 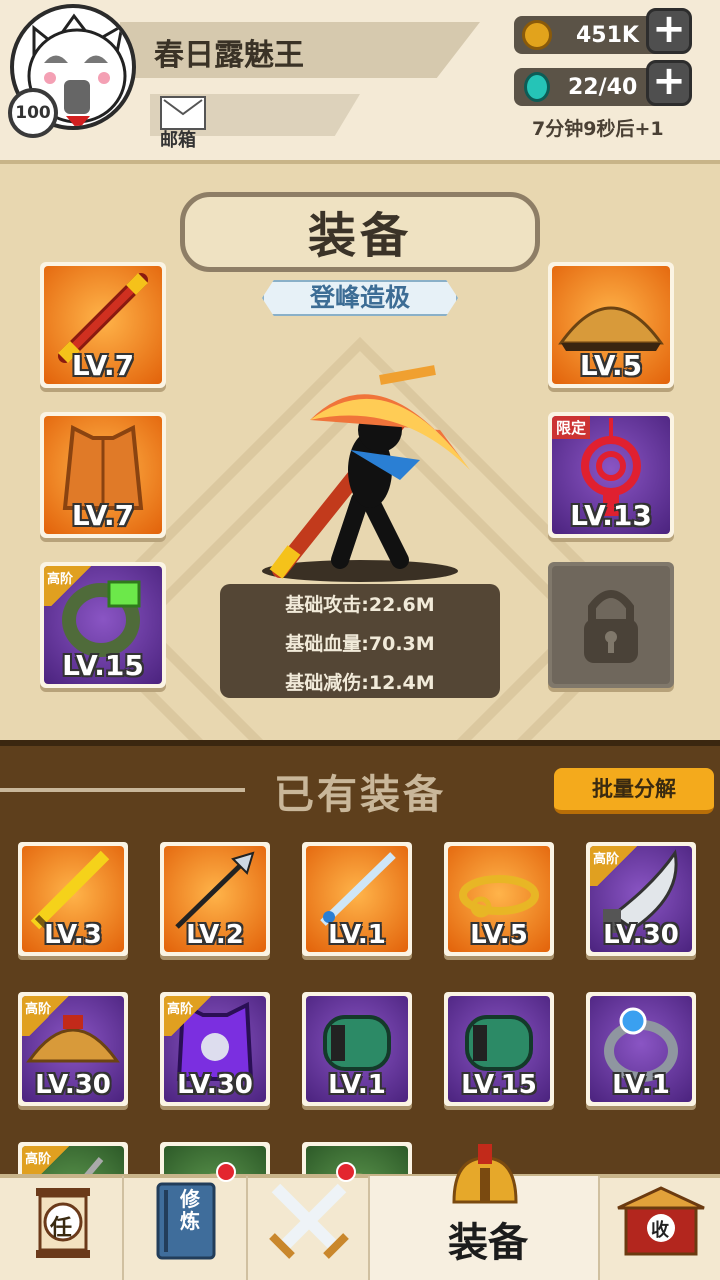 I want to click on stats-box: 基础攻击:22.6M 基础血量:70.3M 基础减伤:12.4M, so click(x=360, y=641).